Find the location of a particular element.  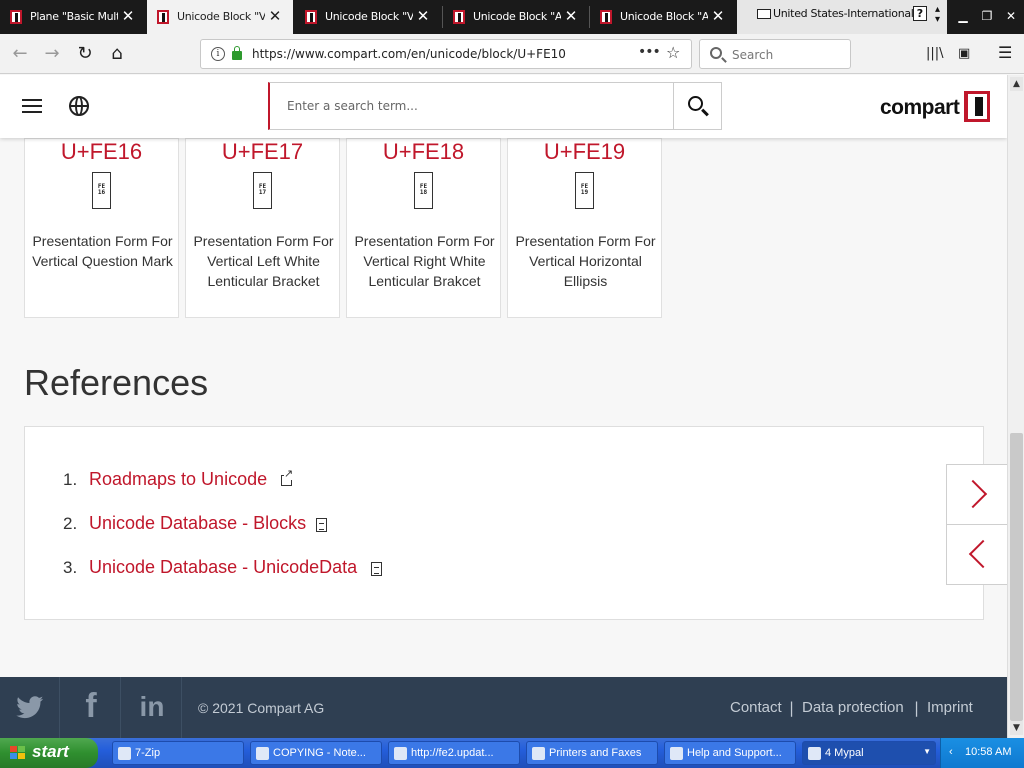

scroll-down-icon: ▼ is located at coordinates (1016, 728).